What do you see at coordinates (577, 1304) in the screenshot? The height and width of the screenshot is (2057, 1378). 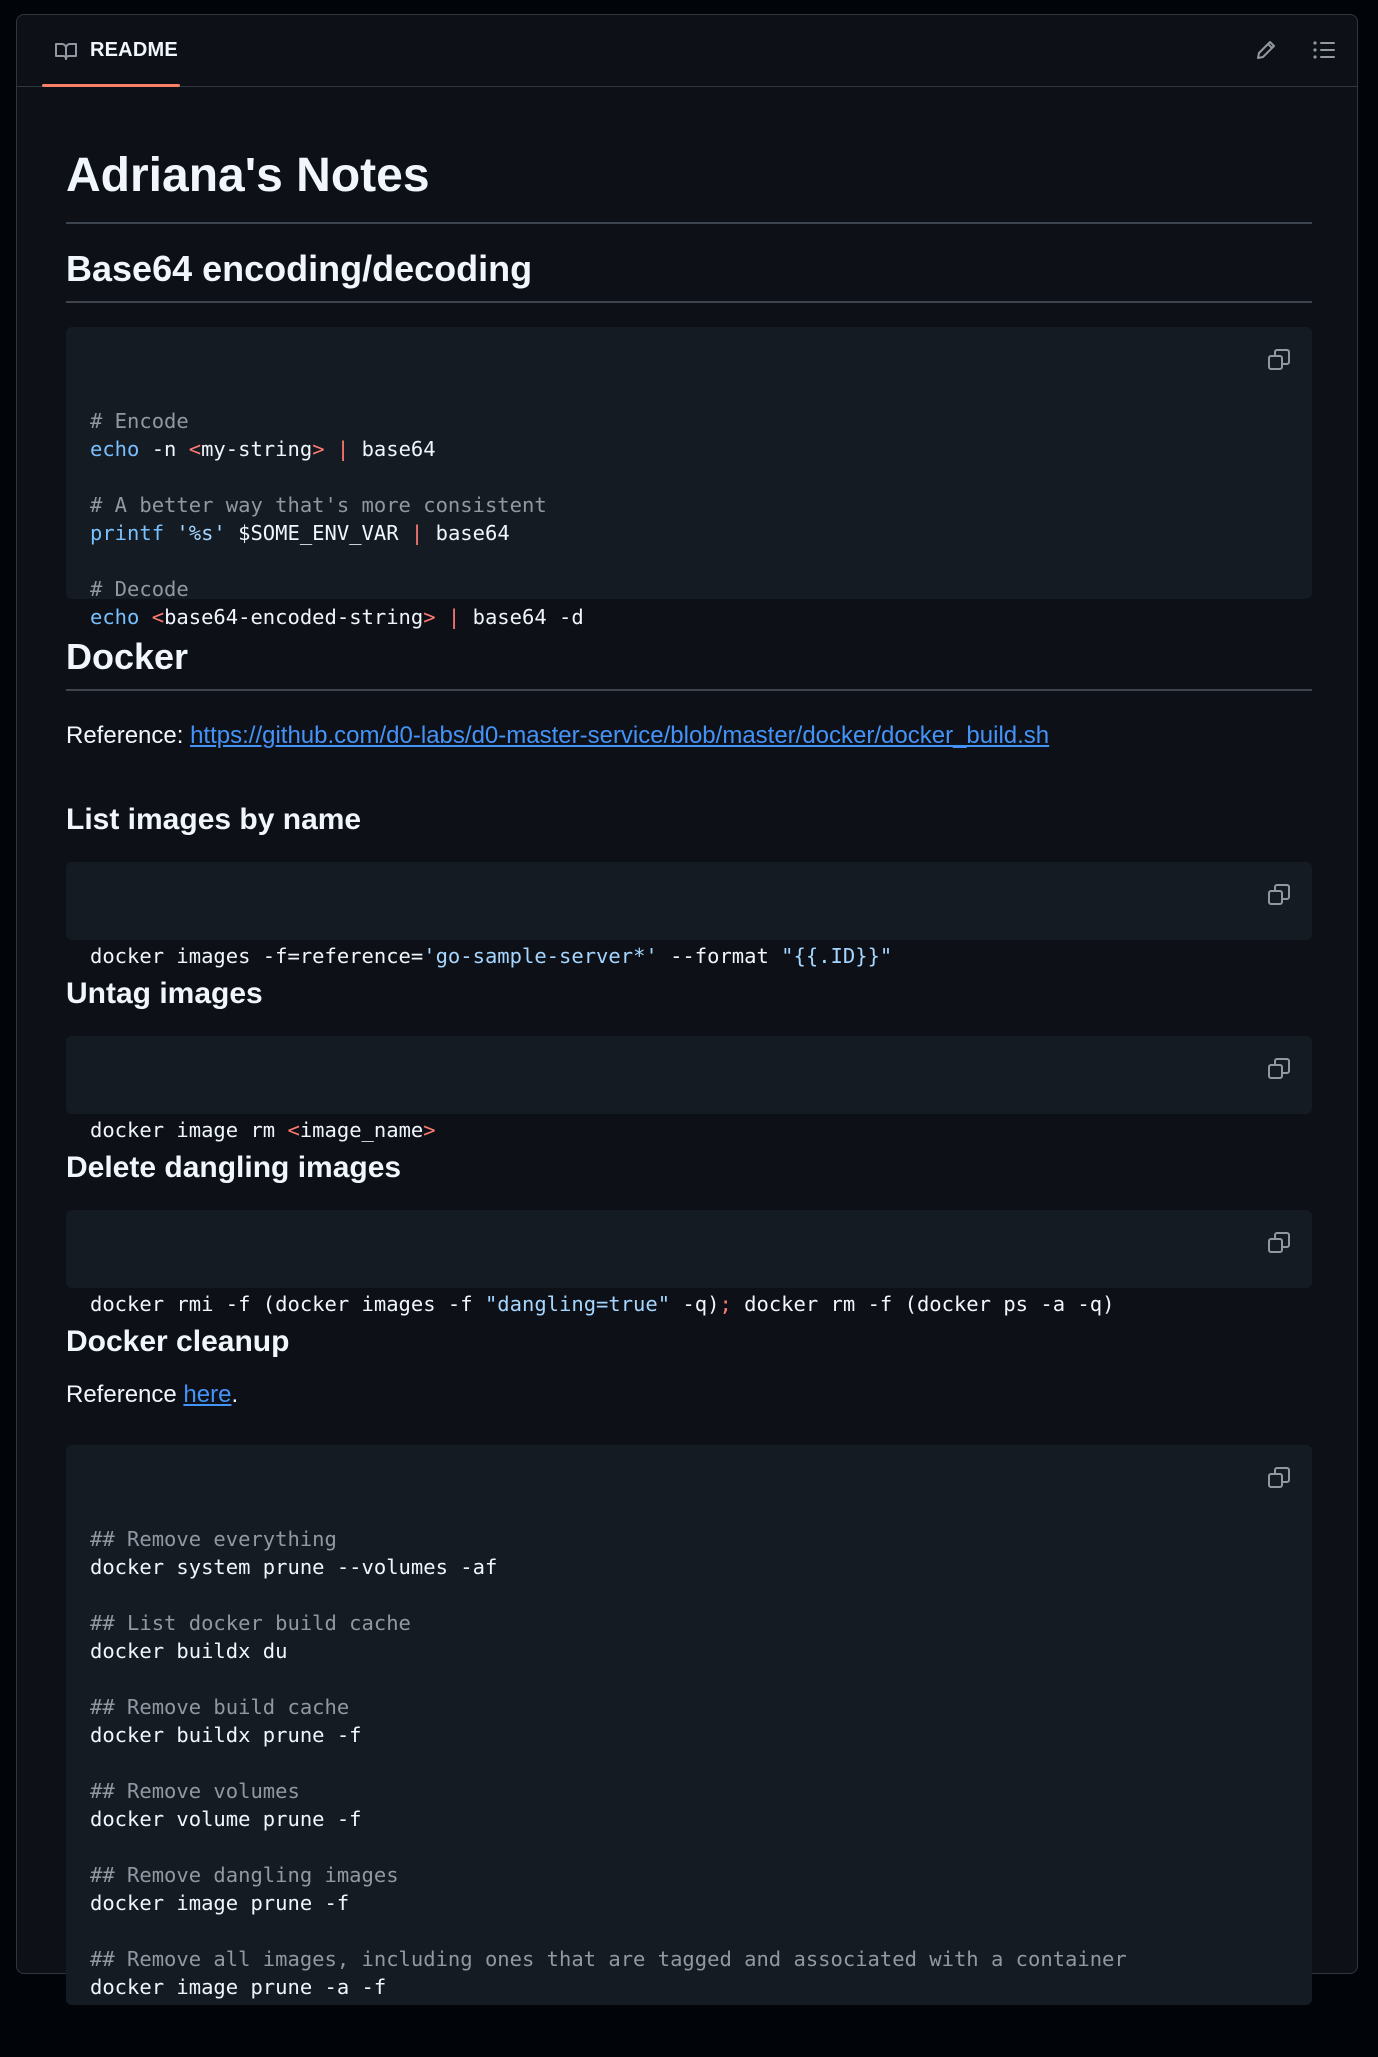 I see `code-string: "dangling=true"` at bounding box center [577, 1304].